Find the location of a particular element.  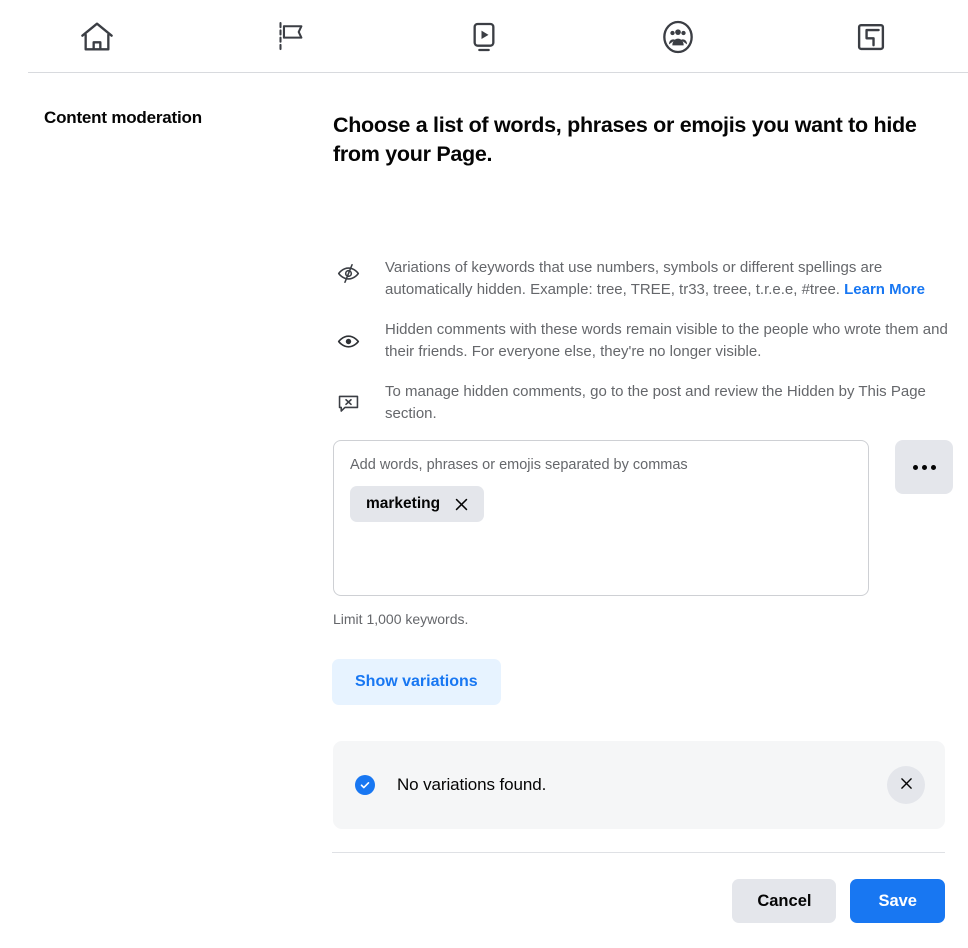

footer-actions: Cancel Save is located at coordinates (639, 901).